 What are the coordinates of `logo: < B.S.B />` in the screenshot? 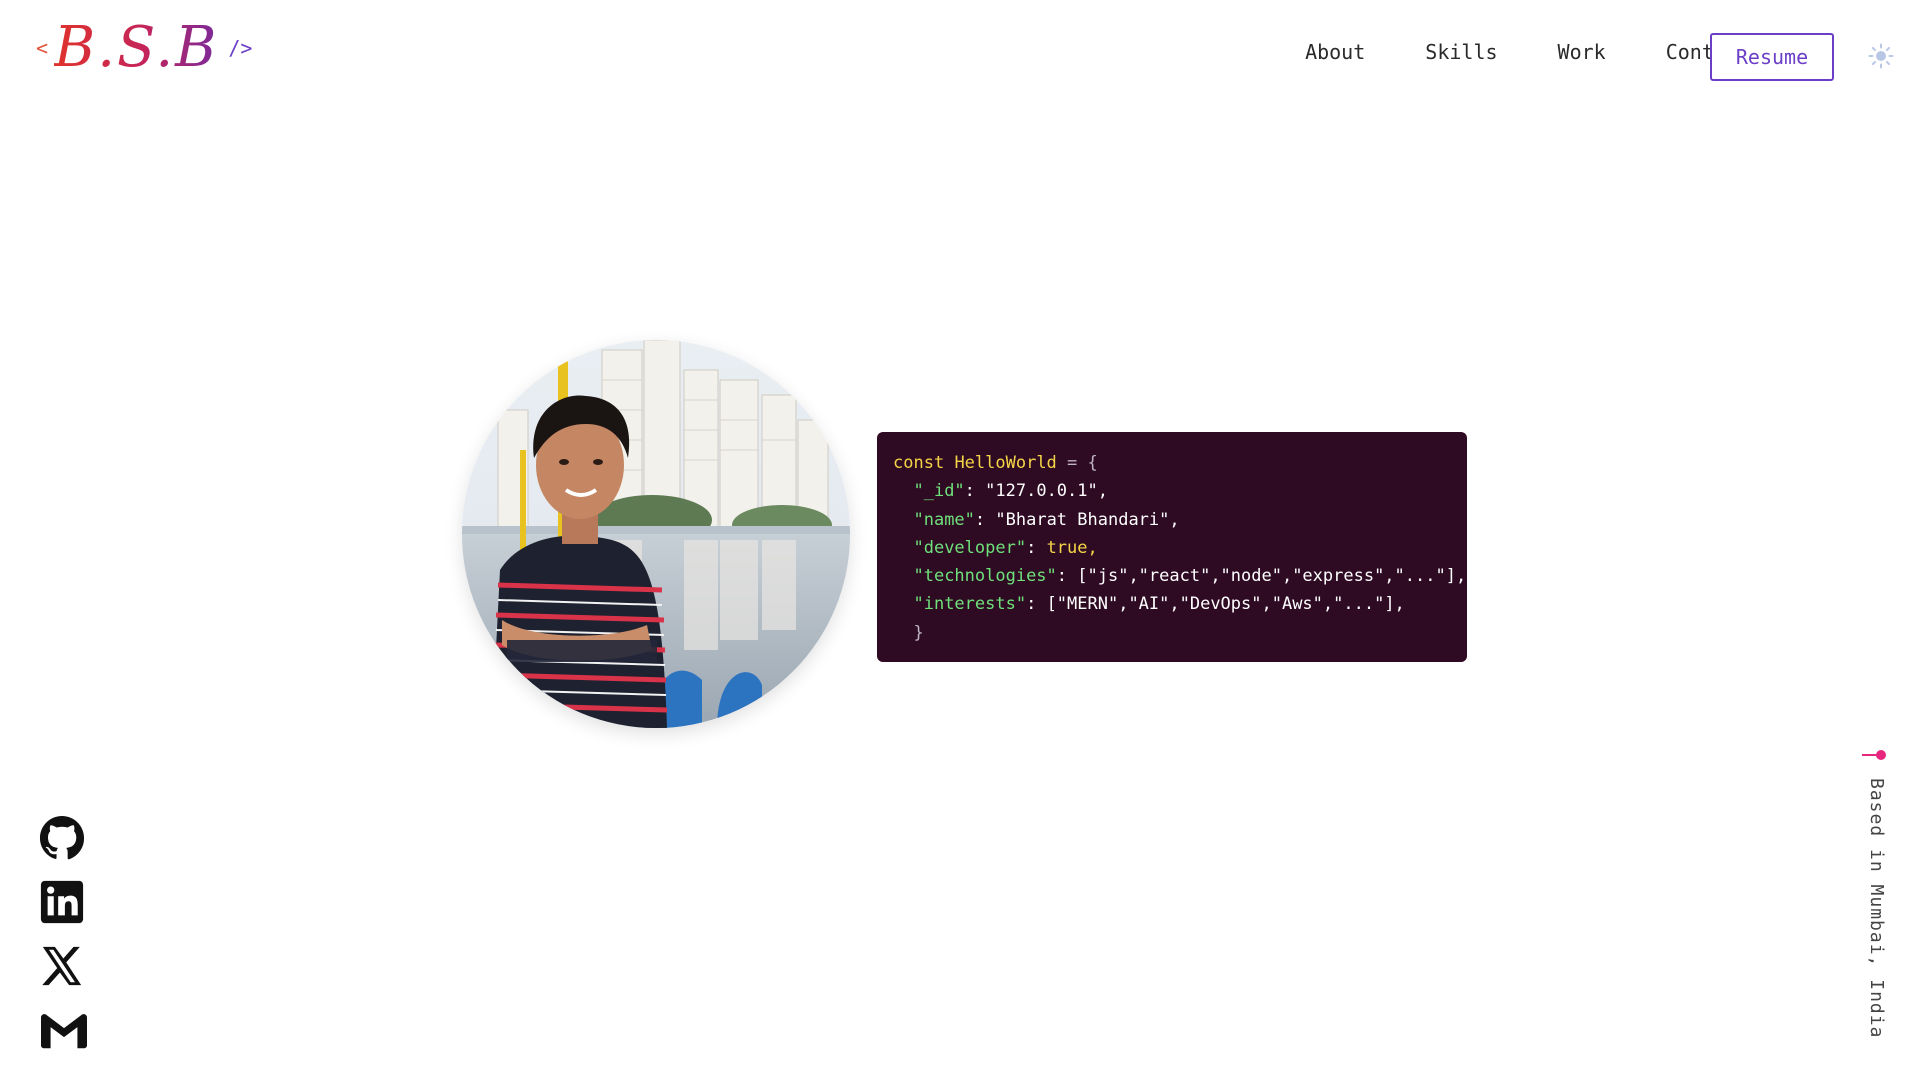 It's located at (144, 48).